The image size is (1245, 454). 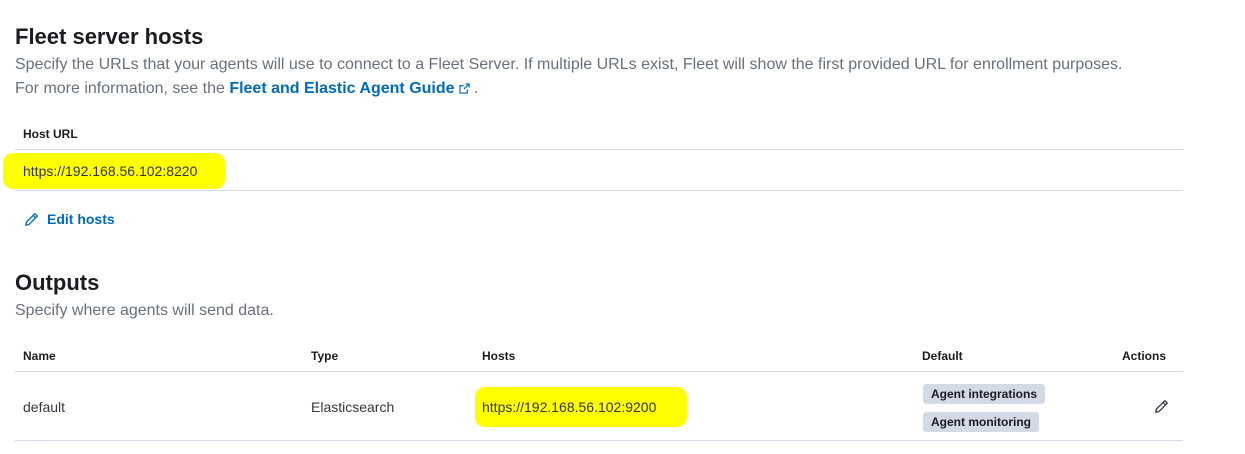 What do you see at coordinates (464, 88) in the screenshot?
I see `external-link-icon` at bounding box center [464, 88].